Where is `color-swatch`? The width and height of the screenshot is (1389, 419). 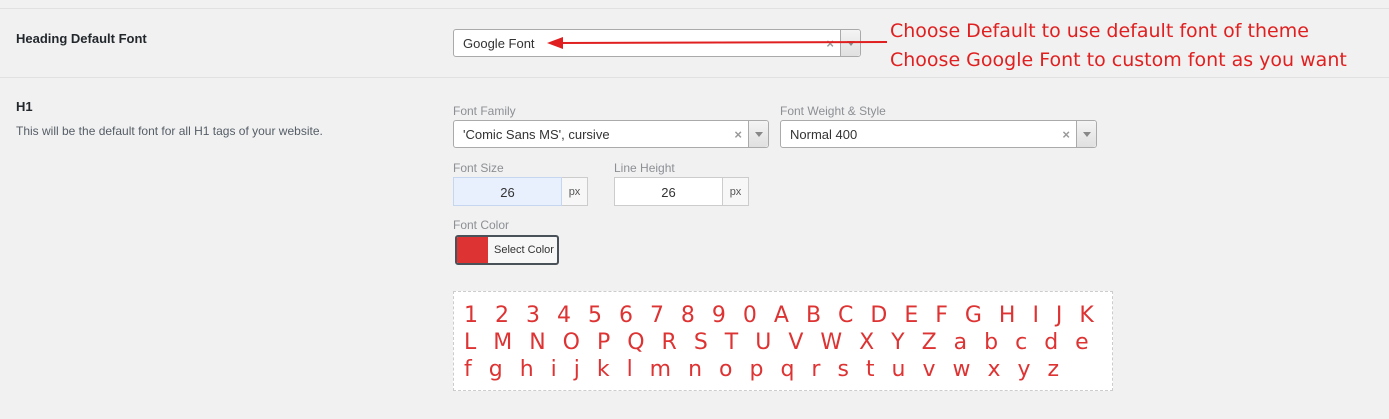
color-swatch is located at coordinates (472, 250).